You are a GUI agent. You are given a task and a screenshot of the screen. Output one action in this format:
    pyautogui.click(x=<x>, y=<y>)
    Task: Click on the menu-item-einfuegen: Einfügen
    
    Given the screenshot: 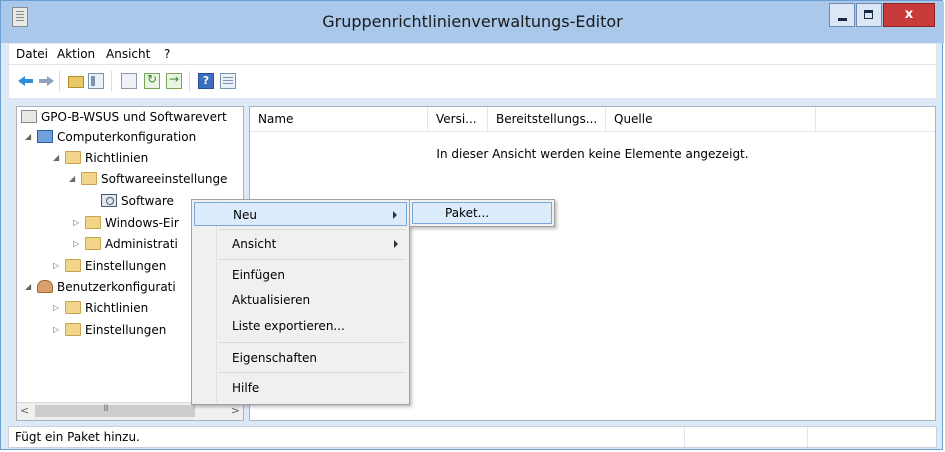 What is the action you would take?
    pyautogui.click(x=300, y=275)
    